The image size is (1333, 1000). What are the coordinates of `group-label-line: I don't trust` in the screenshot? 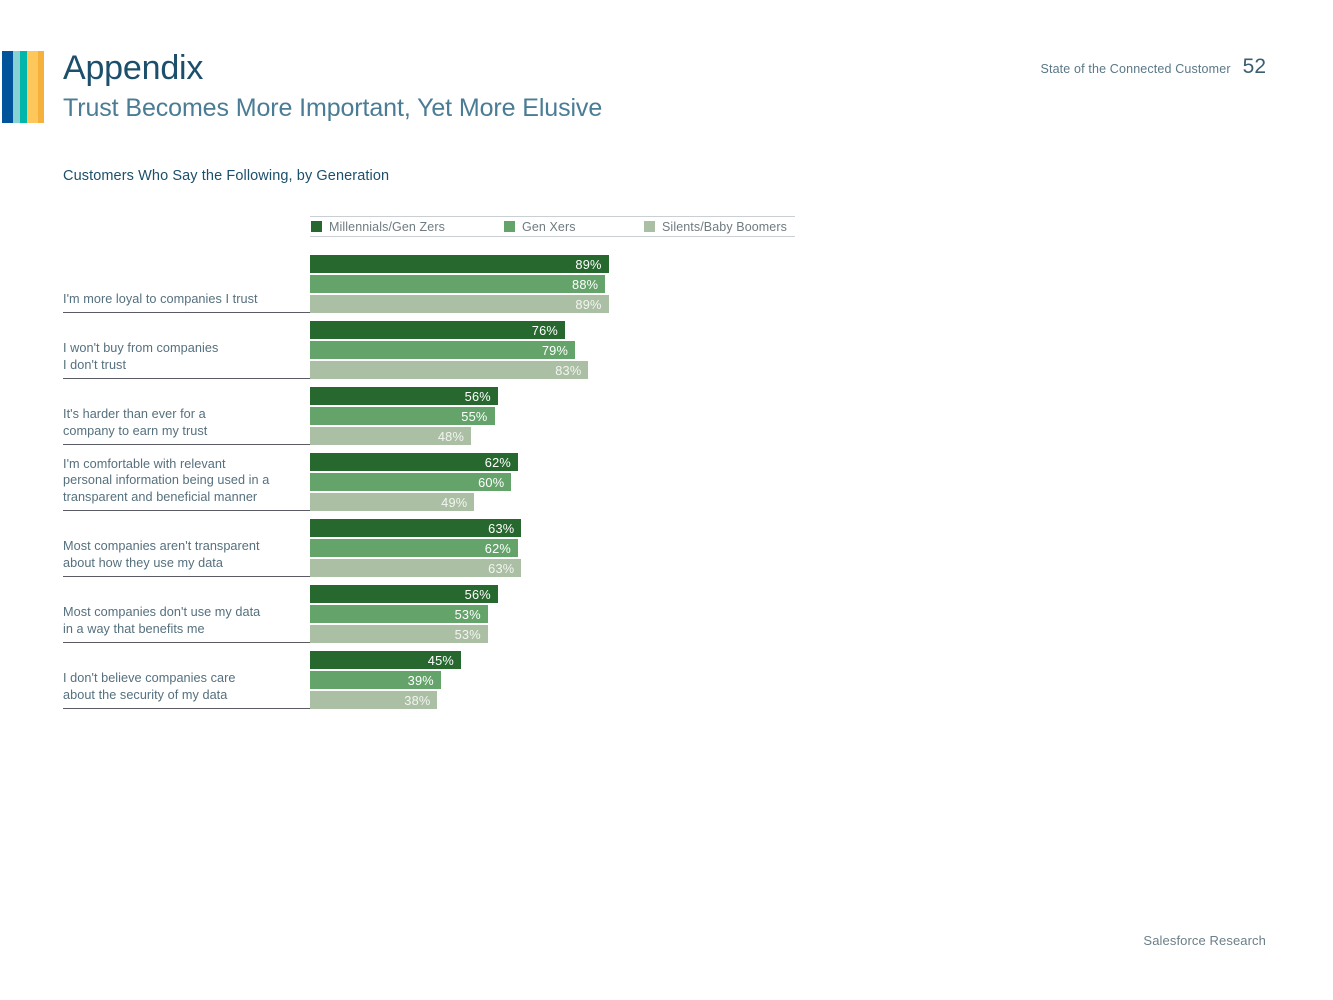 It's located at (95, 364).